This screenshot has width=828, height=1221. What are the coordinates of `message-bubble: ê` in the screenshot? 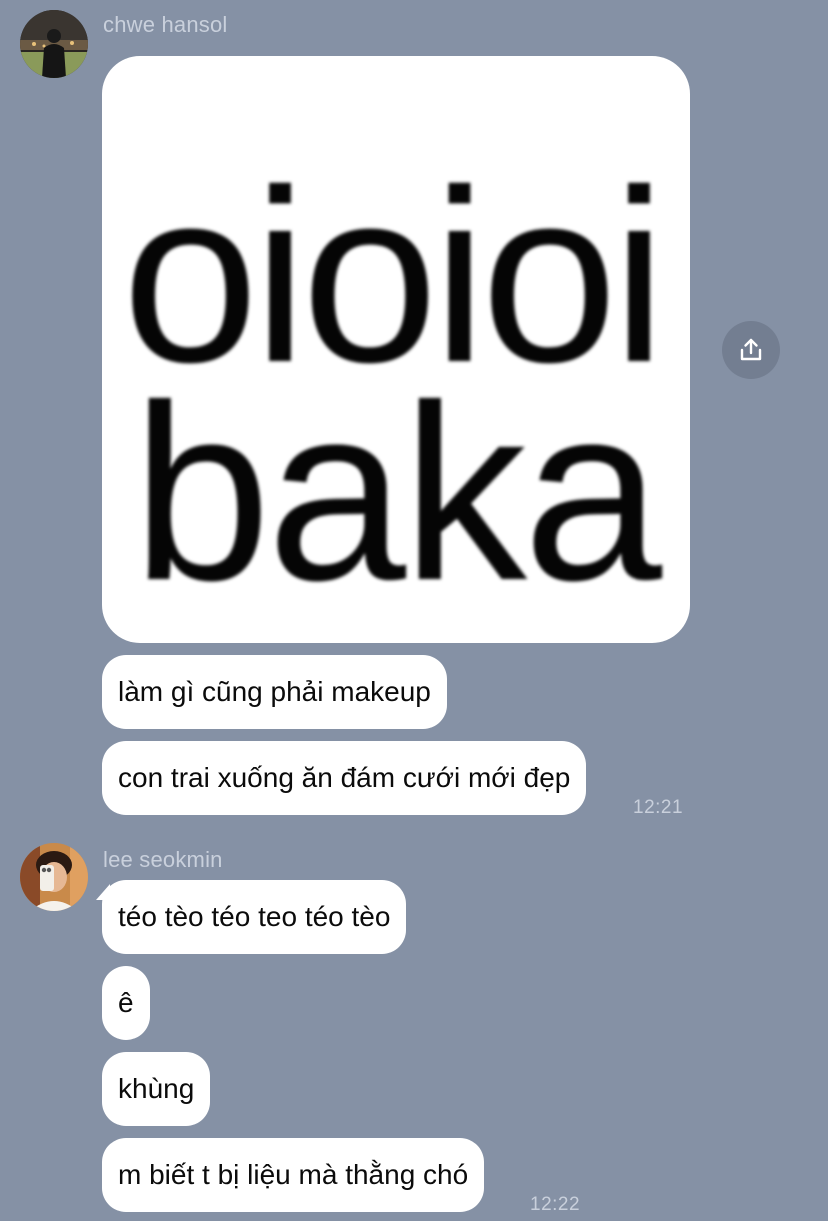 It's located at (126, 1003).